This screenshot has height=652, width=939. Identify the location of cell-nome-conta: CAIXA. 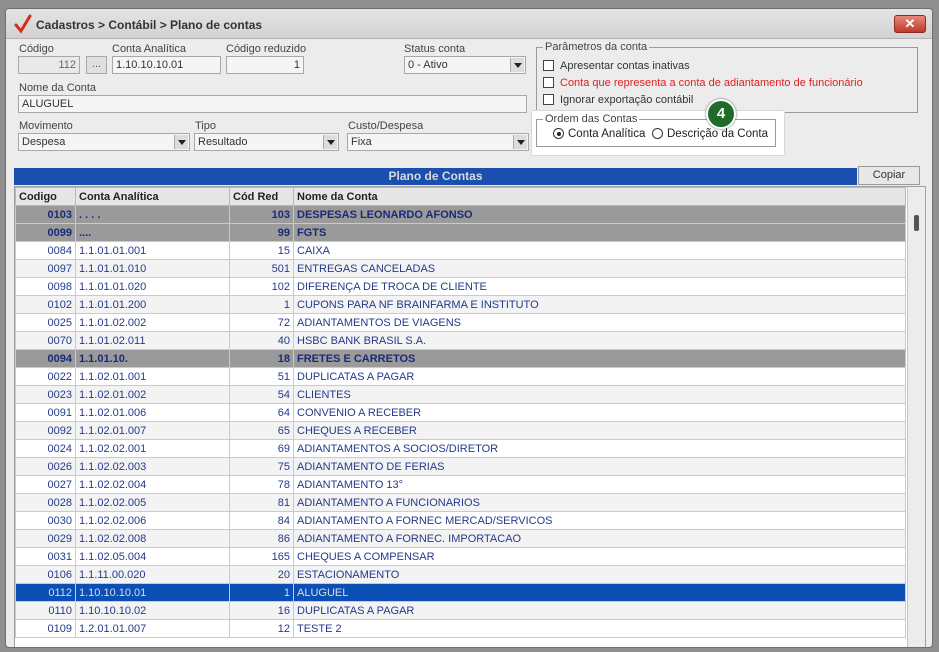
(599, 250).